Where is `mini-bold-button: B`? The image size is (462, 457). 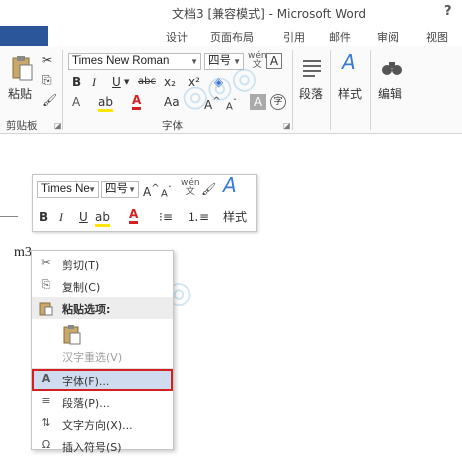 mini-bold-button: B is located at coordinates (43, 217).